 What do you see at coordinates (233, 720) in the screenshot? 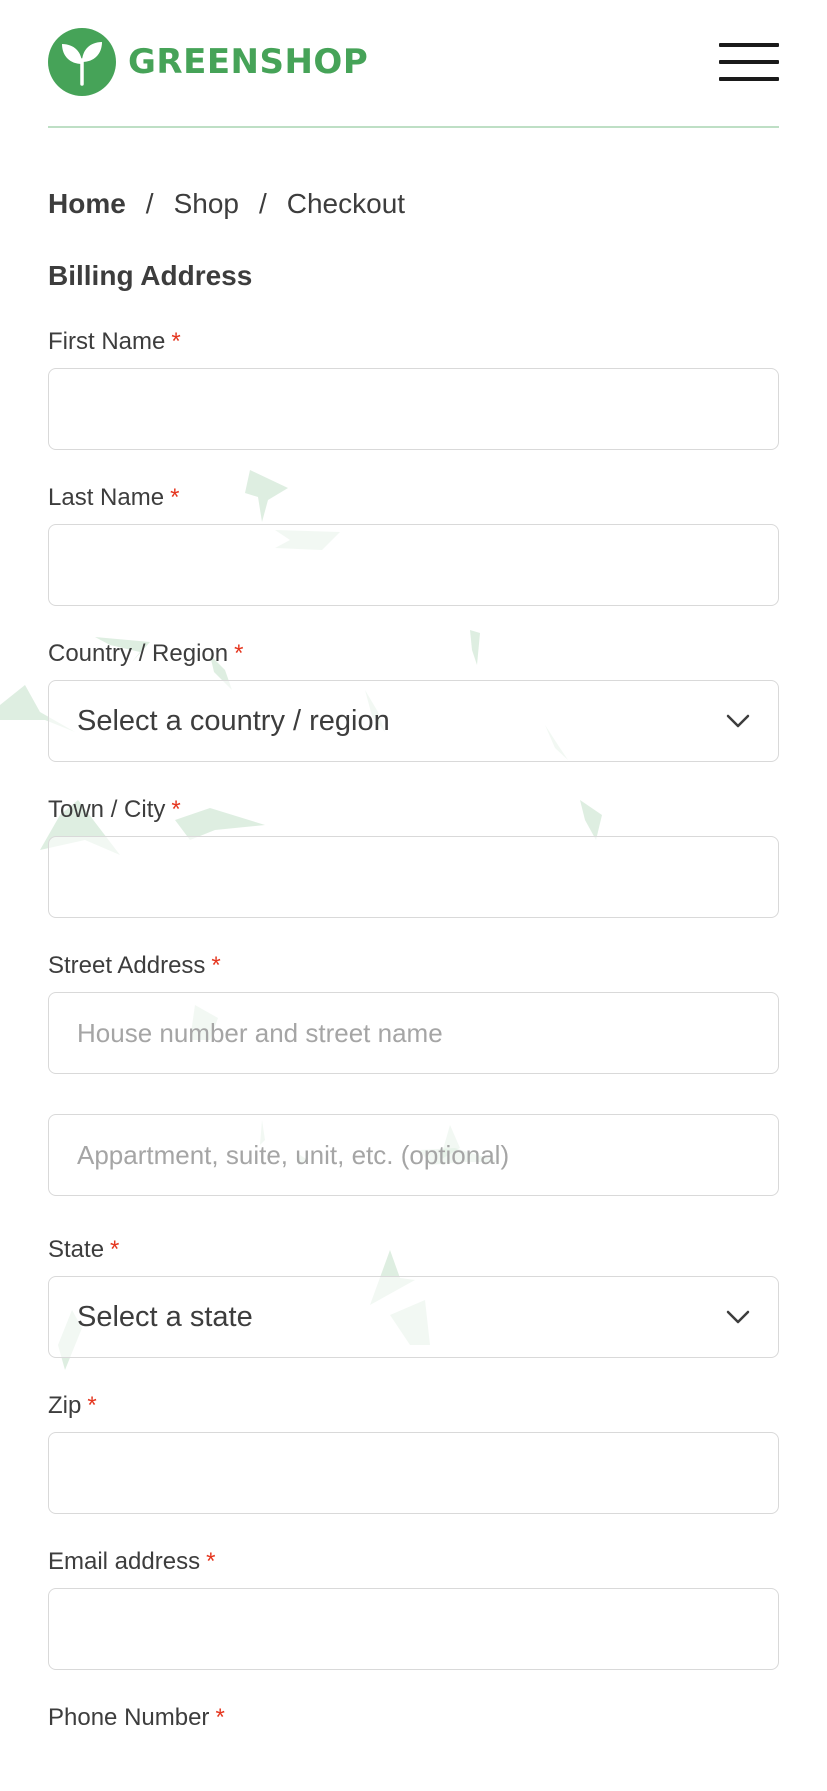
I see `country-select-value: Select a country / region` at bounding box center [233, 720].